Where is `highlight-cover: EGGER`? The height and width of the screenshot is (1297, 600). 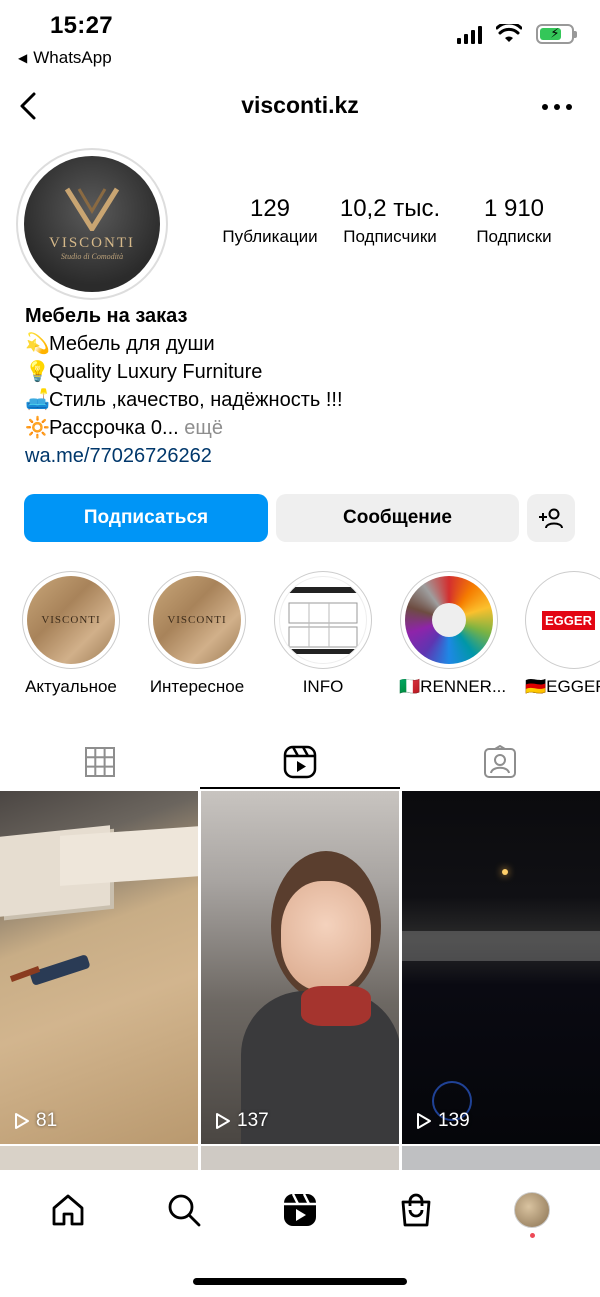 highlight-cover: EGGER is located at coordinates (565, 620).